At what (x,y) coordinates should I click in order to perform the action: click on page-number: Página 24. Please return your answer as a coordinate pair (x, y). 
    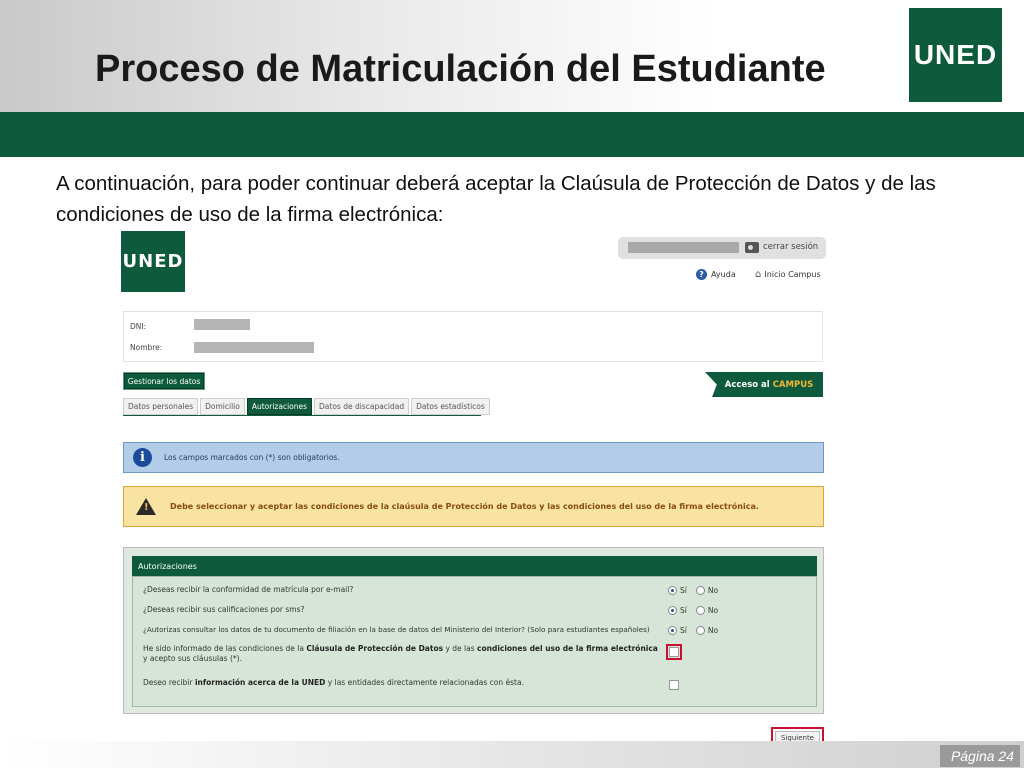
    Looking at the image, I should click on (980, 756).